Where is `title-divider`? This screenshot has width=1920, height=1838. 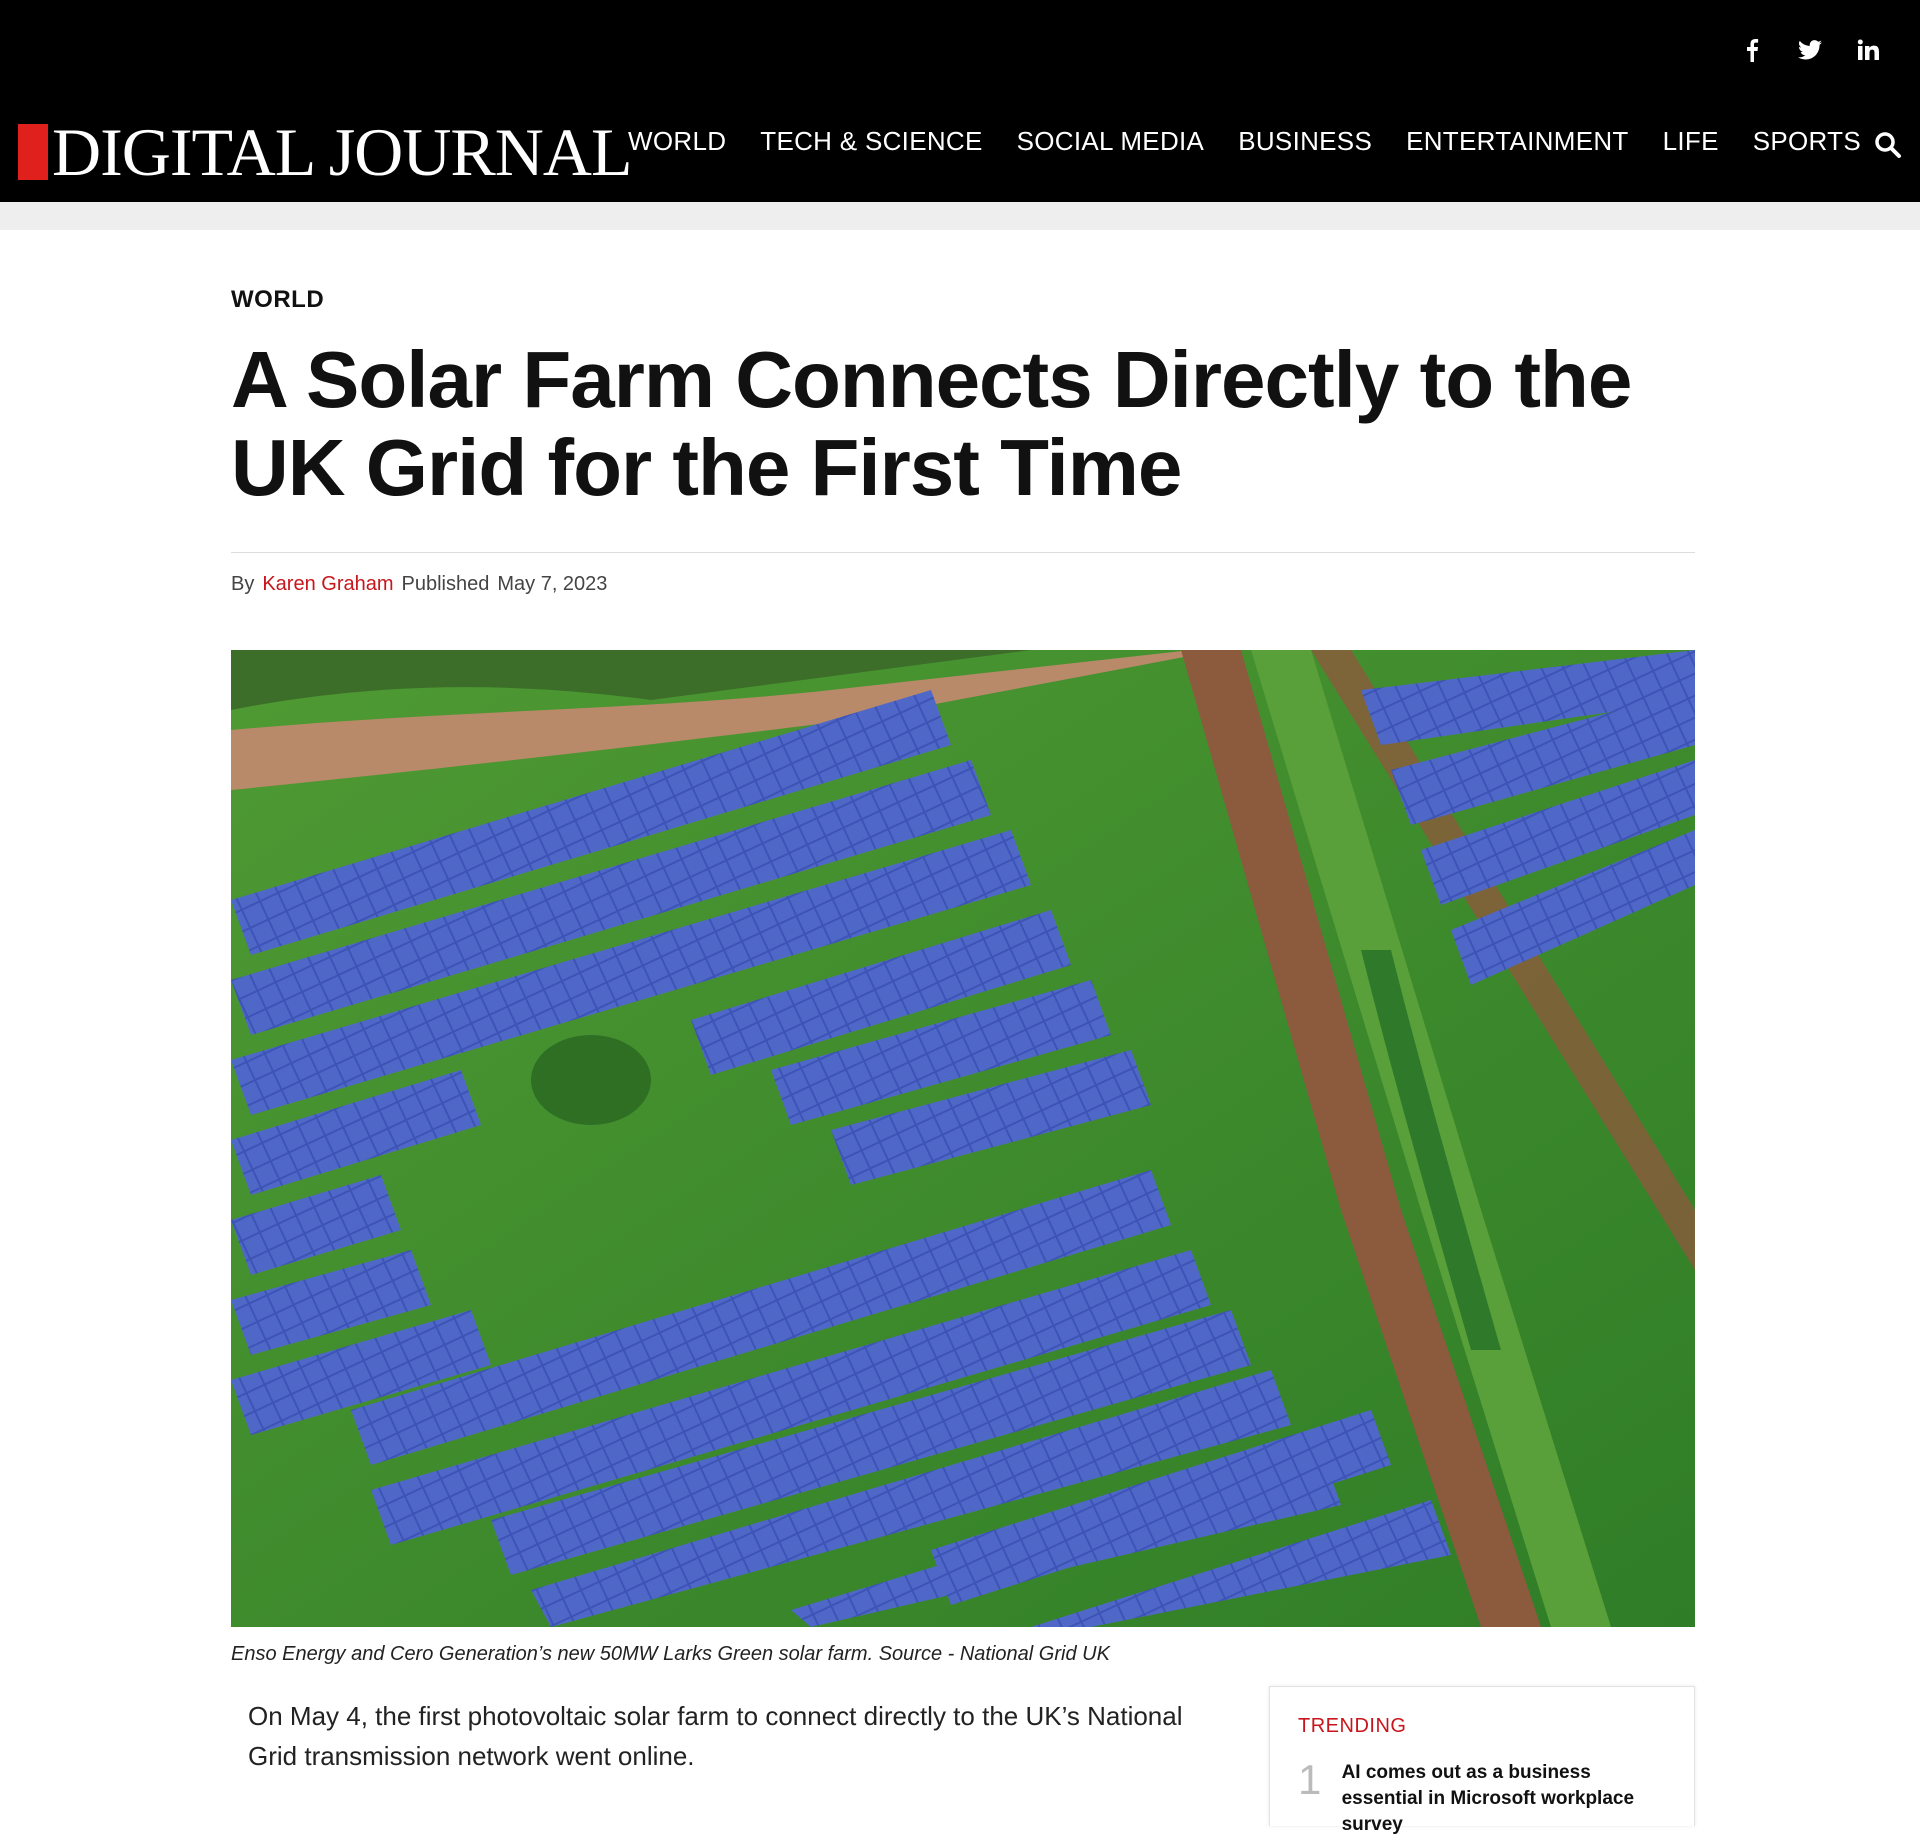 title-divider is located at coordinates (963, 552).